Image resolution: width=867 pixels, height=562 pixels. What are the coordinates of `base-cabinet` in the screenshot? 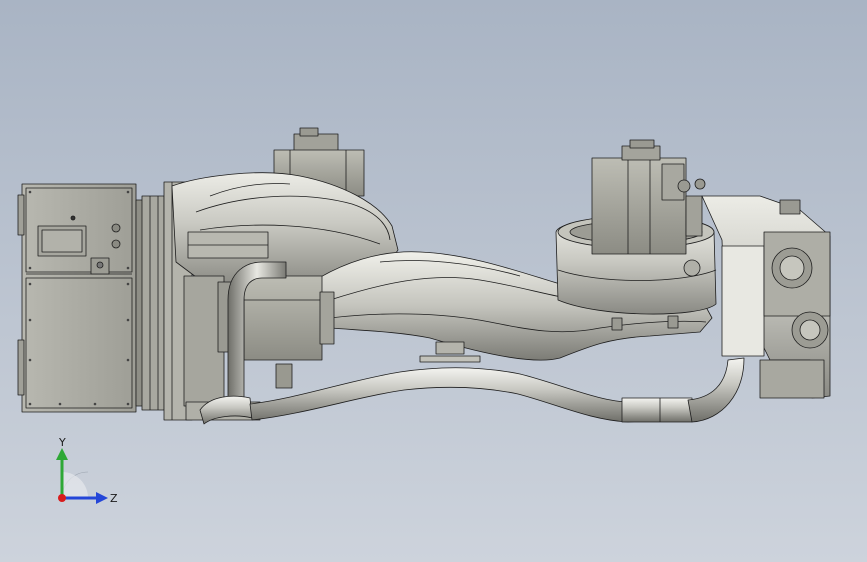 It's located at (77, 298).